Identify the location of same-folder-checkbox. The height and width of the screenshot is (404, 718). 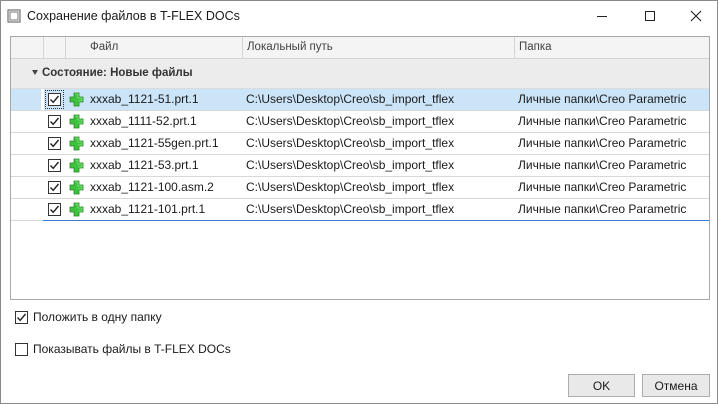
(21, 317).